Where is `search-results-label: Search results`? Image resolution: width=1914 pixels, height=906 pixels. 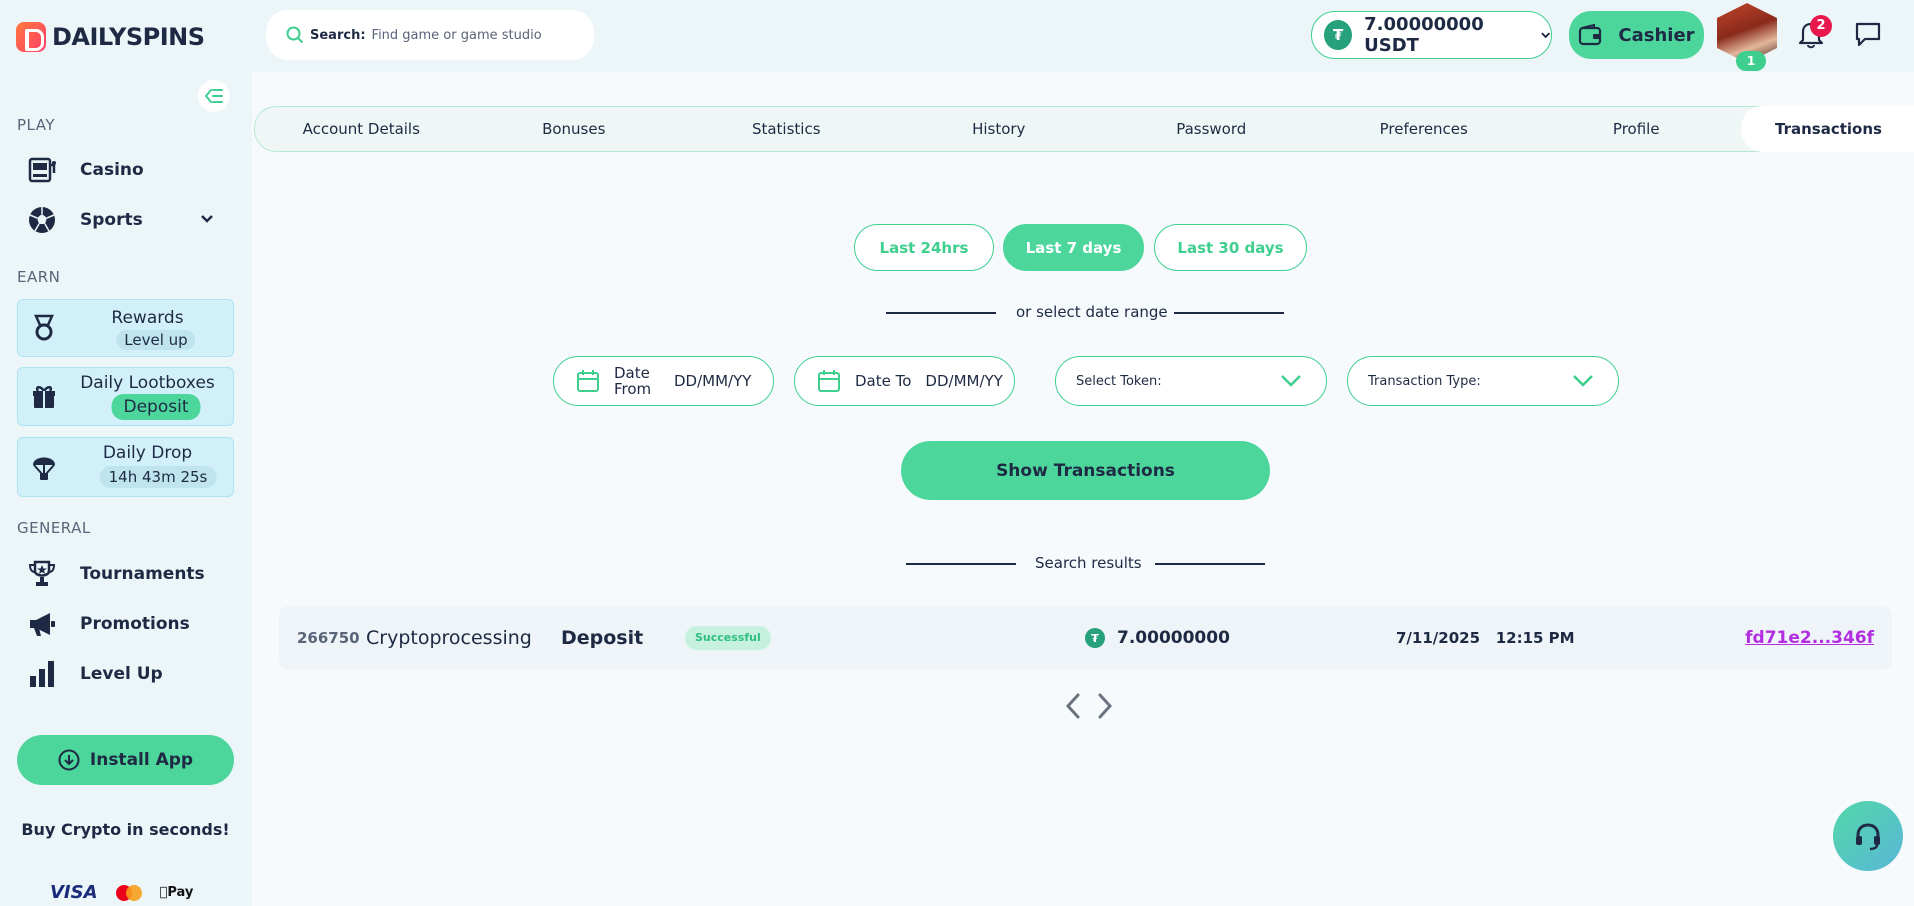 search-results-label: Search results is located at coordinates (1088, 563).